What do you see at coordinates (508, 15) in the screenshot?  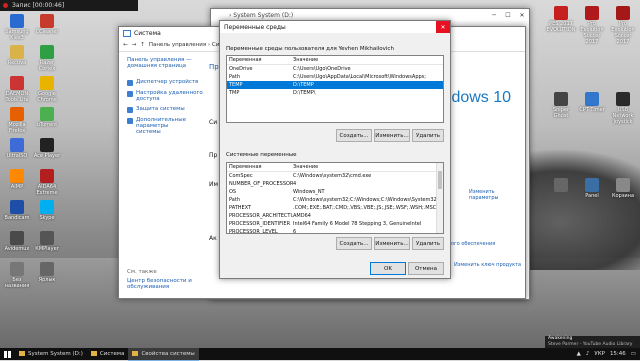 I see `maximize-button: ☐` at bounding box center [508, 15].